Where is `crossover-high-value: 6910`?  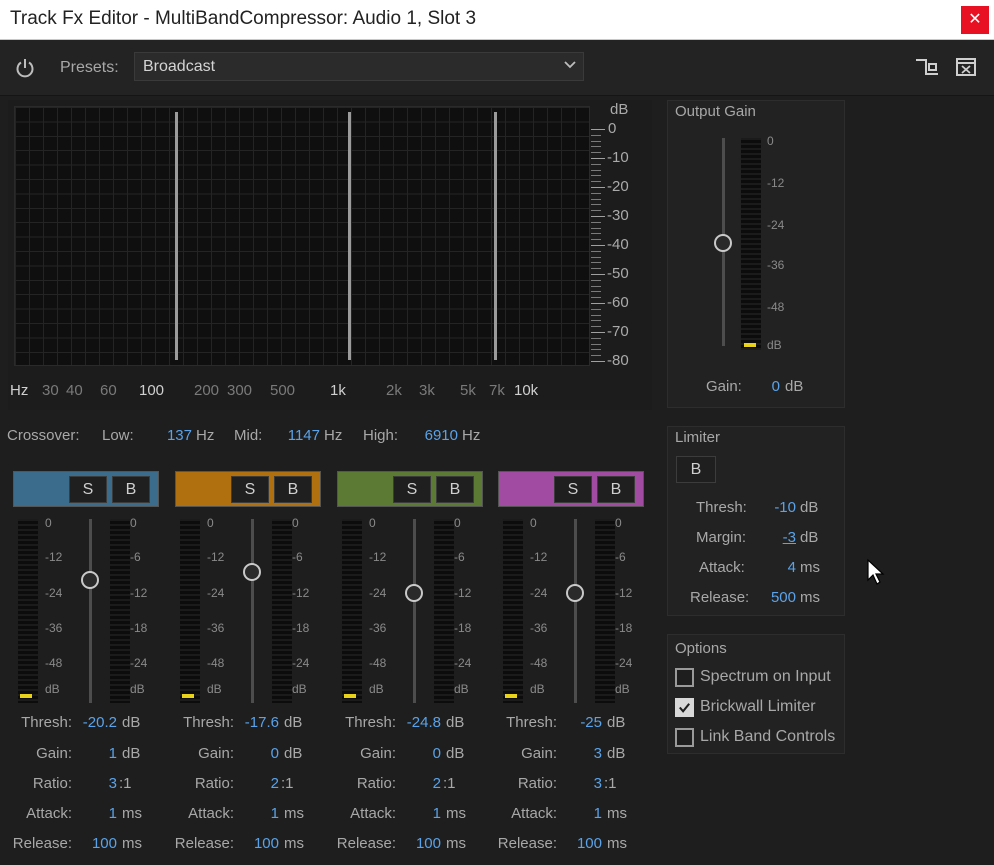 crossover-high-value: 6910 is located at coordinates (437, 435).